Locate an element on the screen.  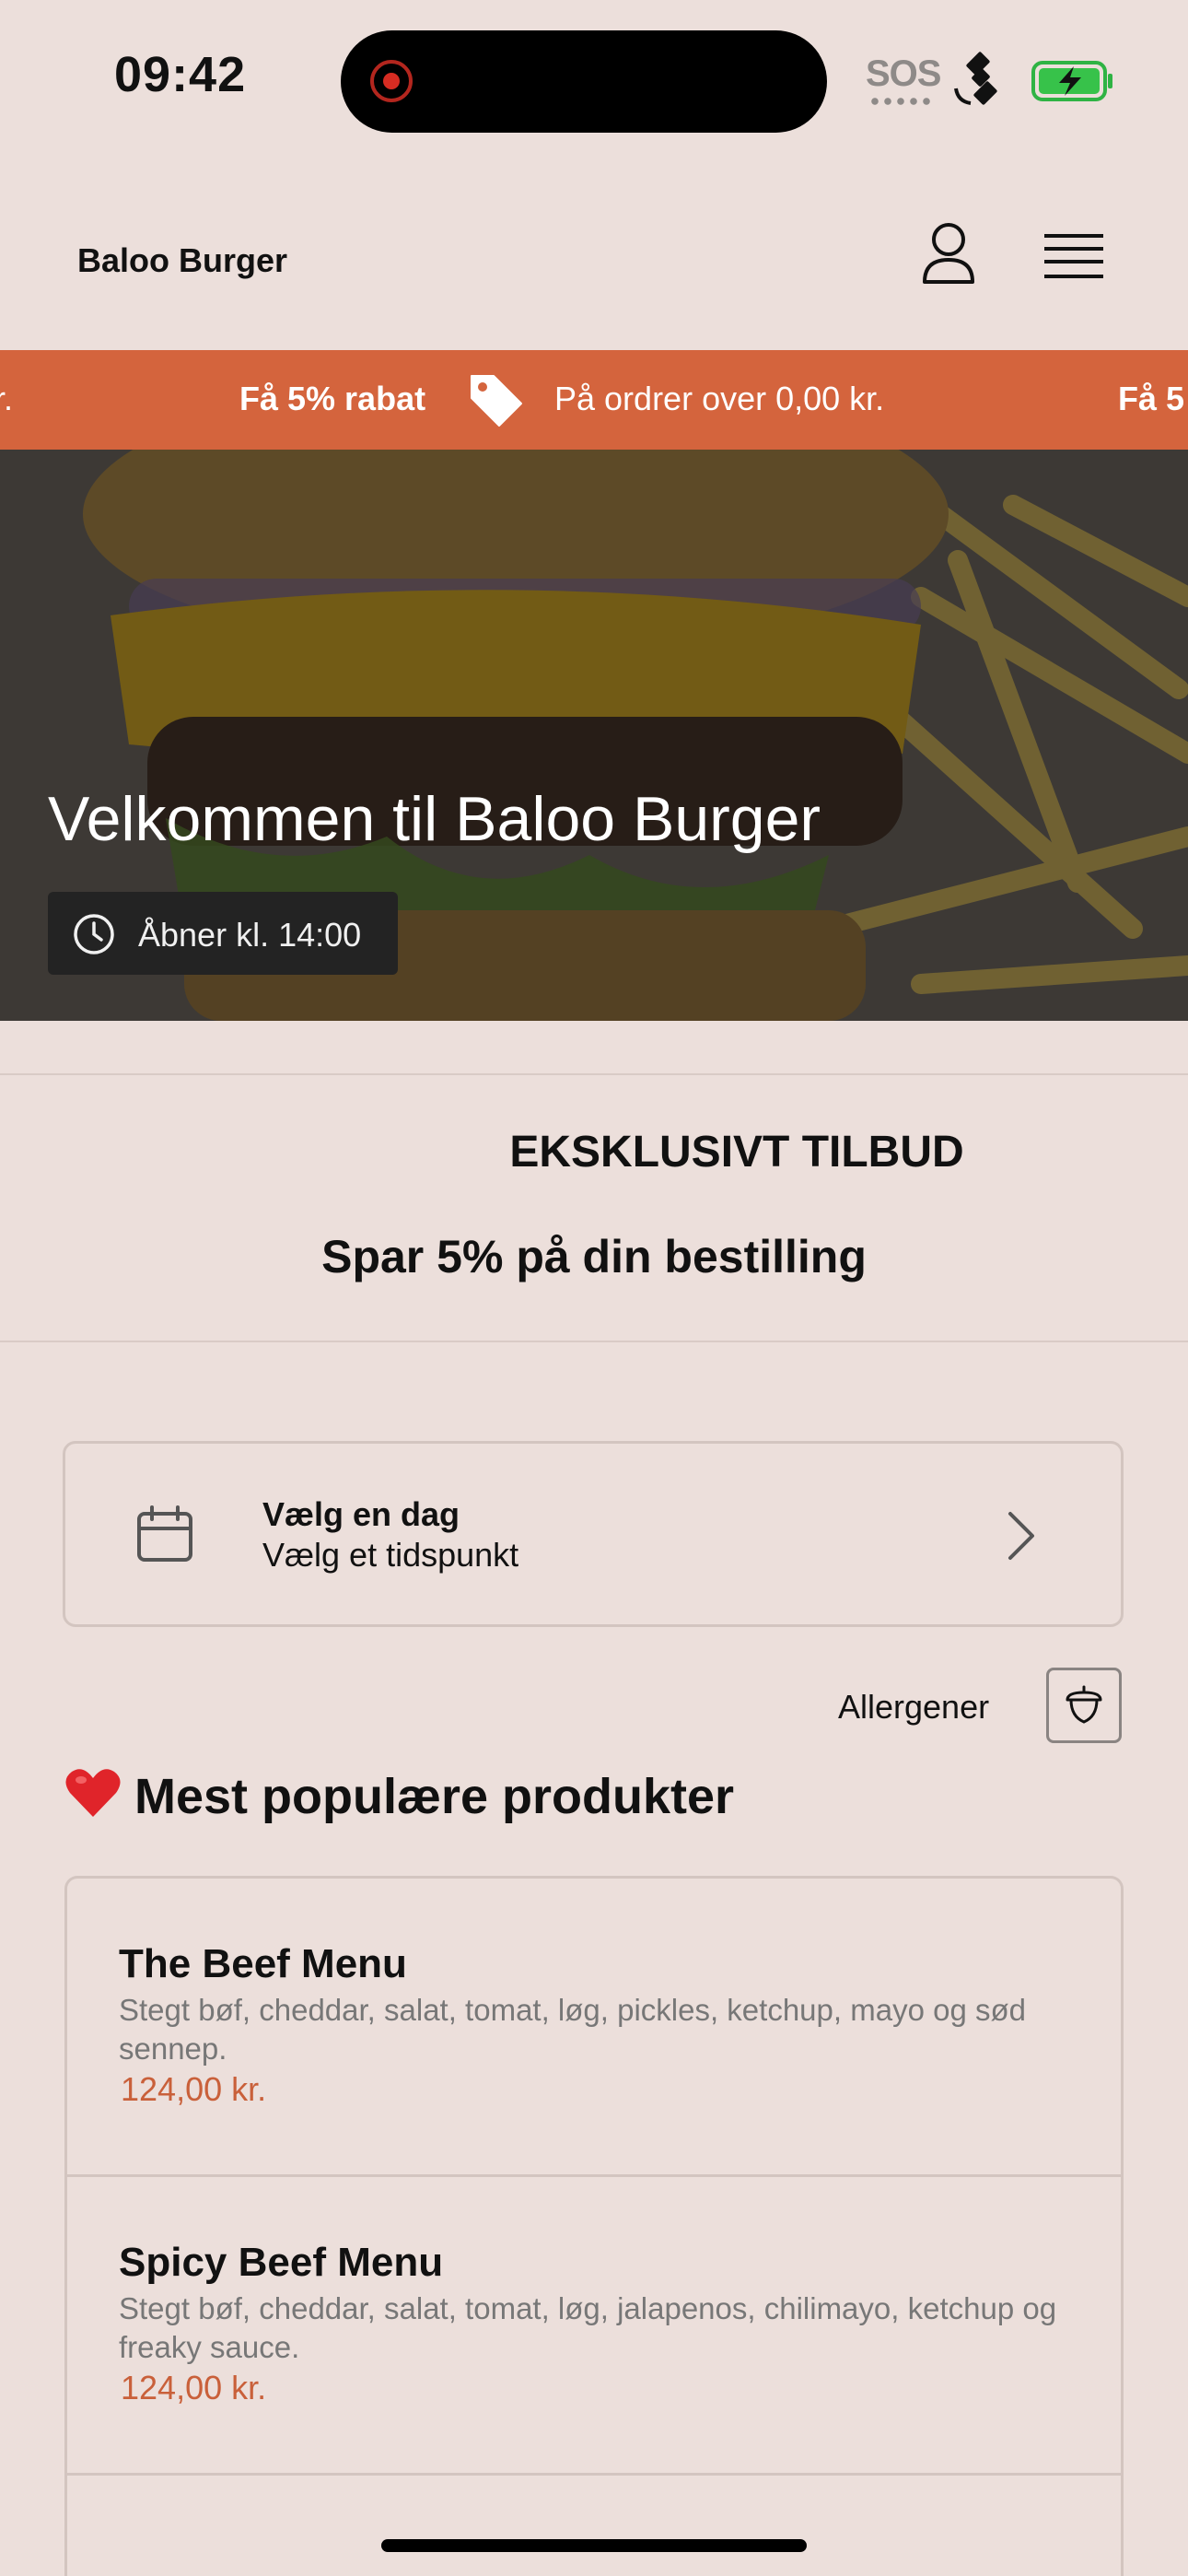
product-name: The Beef Menu is located at coordinates (263, 1964).